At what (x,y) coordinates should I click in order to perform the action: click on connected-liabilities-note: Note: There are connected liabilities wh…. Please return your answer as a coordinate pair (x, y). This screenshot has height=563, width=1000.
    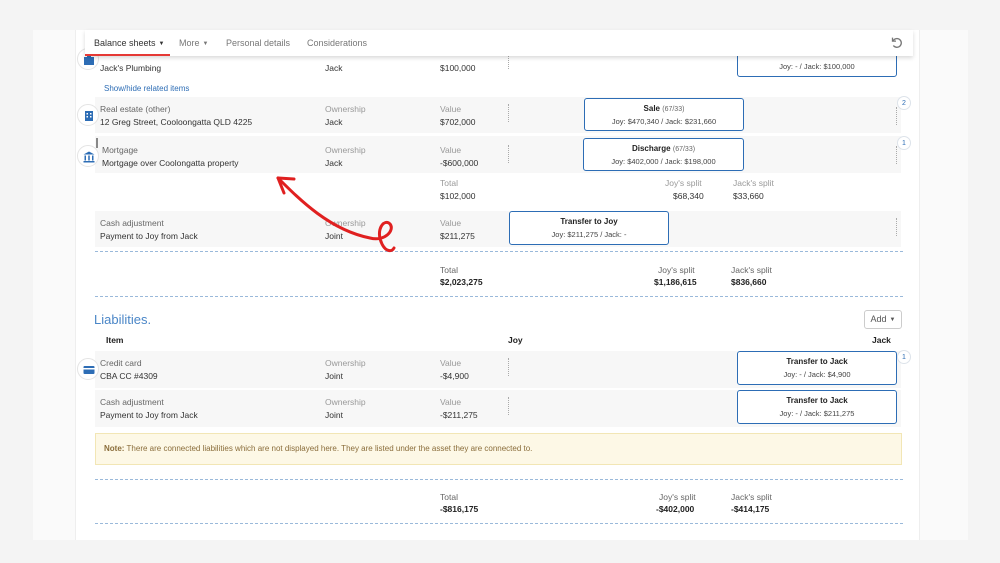
    Looking at the image, I should click on (498, 449).